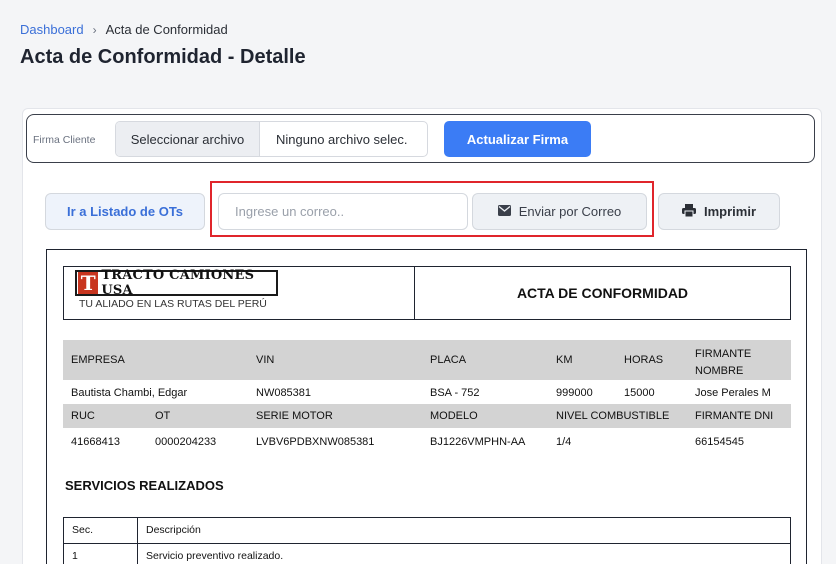 This screenshot has width=836, height=564. What do you see at coordinates (188, 139) in the screenshot?
I see `select-file-button: Seleccionar archivo` at bounding box center [188, 139].